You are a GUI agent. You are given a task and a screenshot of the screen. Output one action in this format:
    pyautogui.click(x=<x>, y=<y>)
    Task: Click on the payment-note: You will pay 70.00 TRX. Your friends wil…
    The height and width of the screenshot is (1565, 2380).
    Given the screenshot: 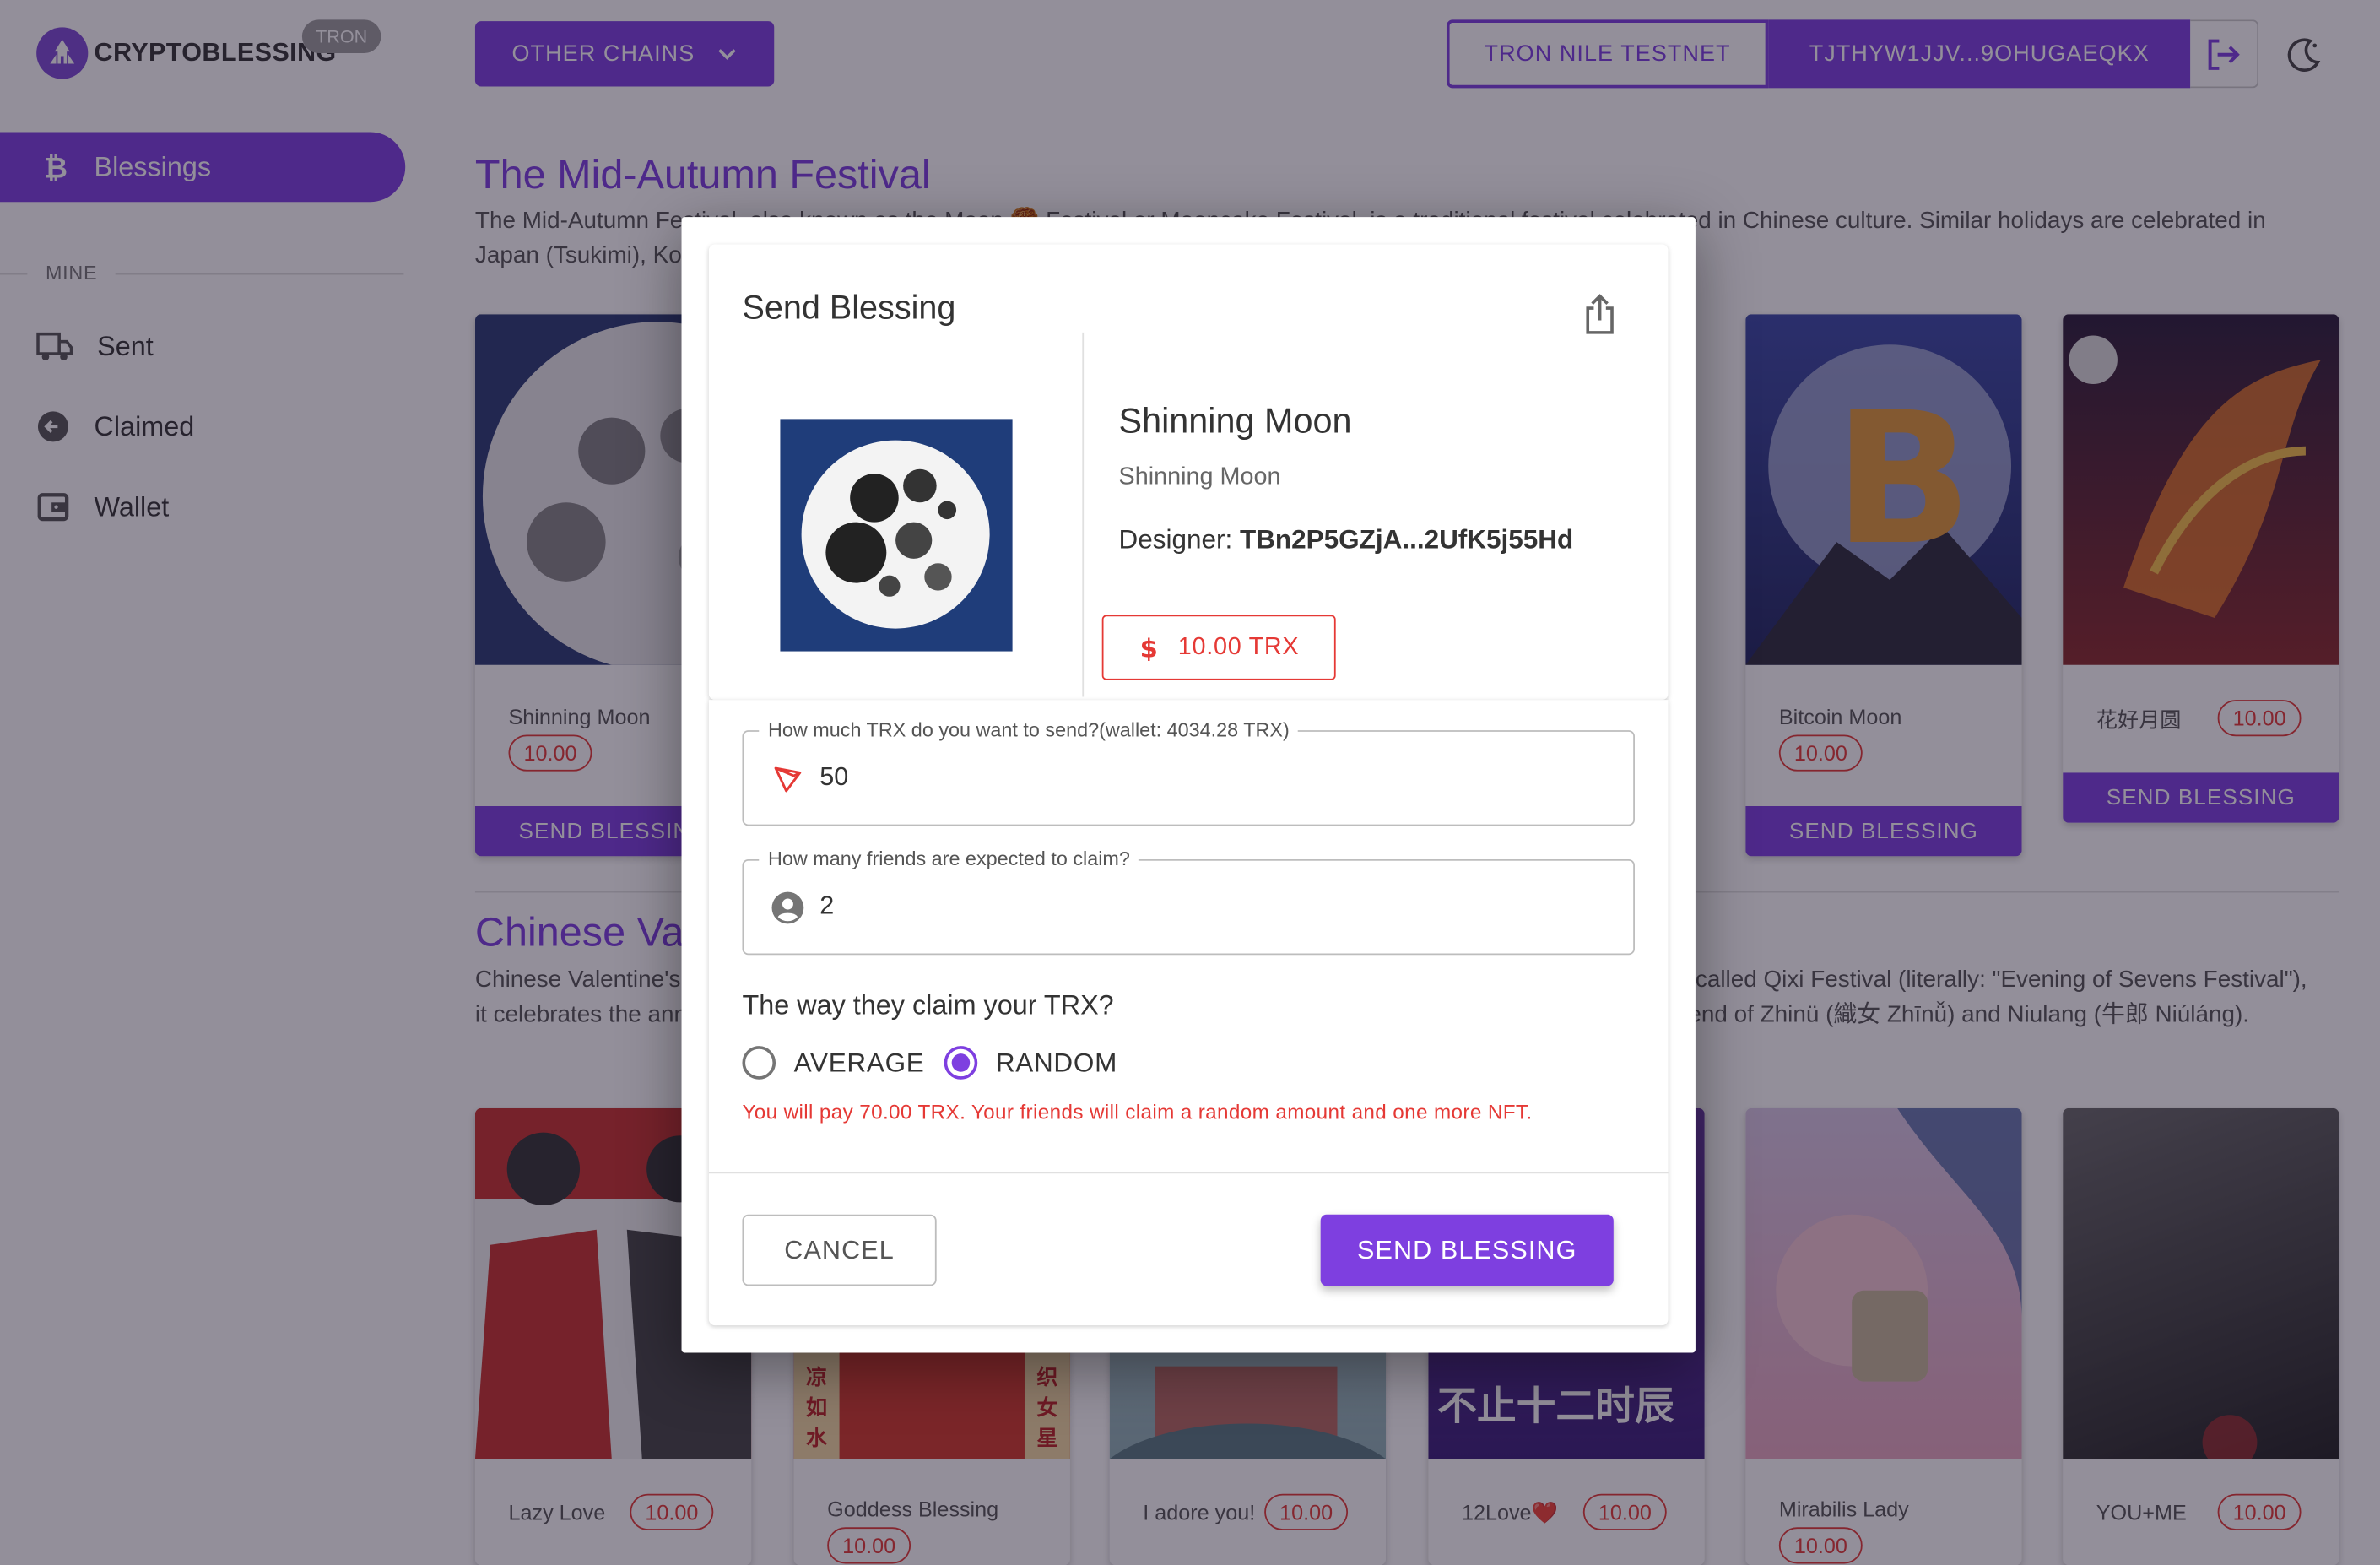 What is the action you would take?
    pyautogui.click(x=1137, y=1112)
    